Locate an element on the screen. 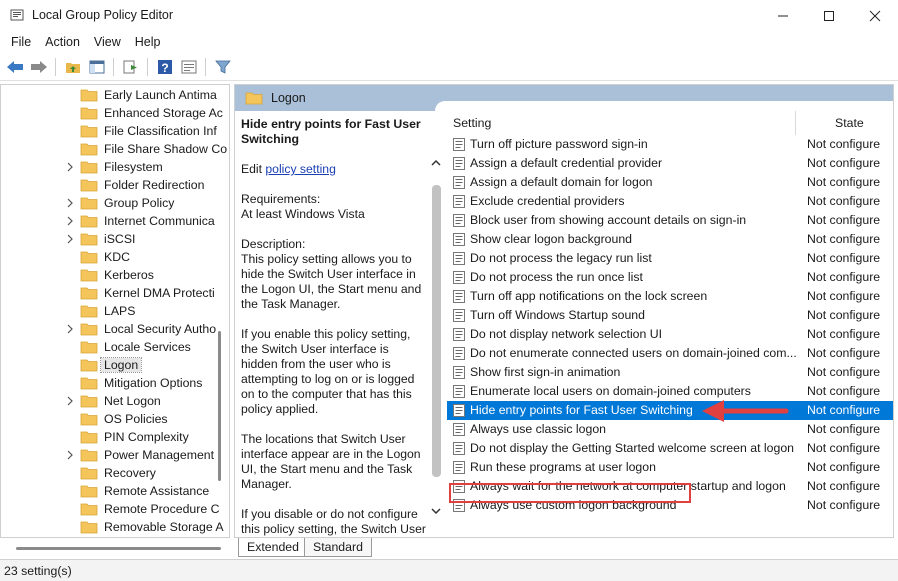 The height and width of the screenshot is (581, 898). tree-item: Kerberos is located at coordinates (115, 275).